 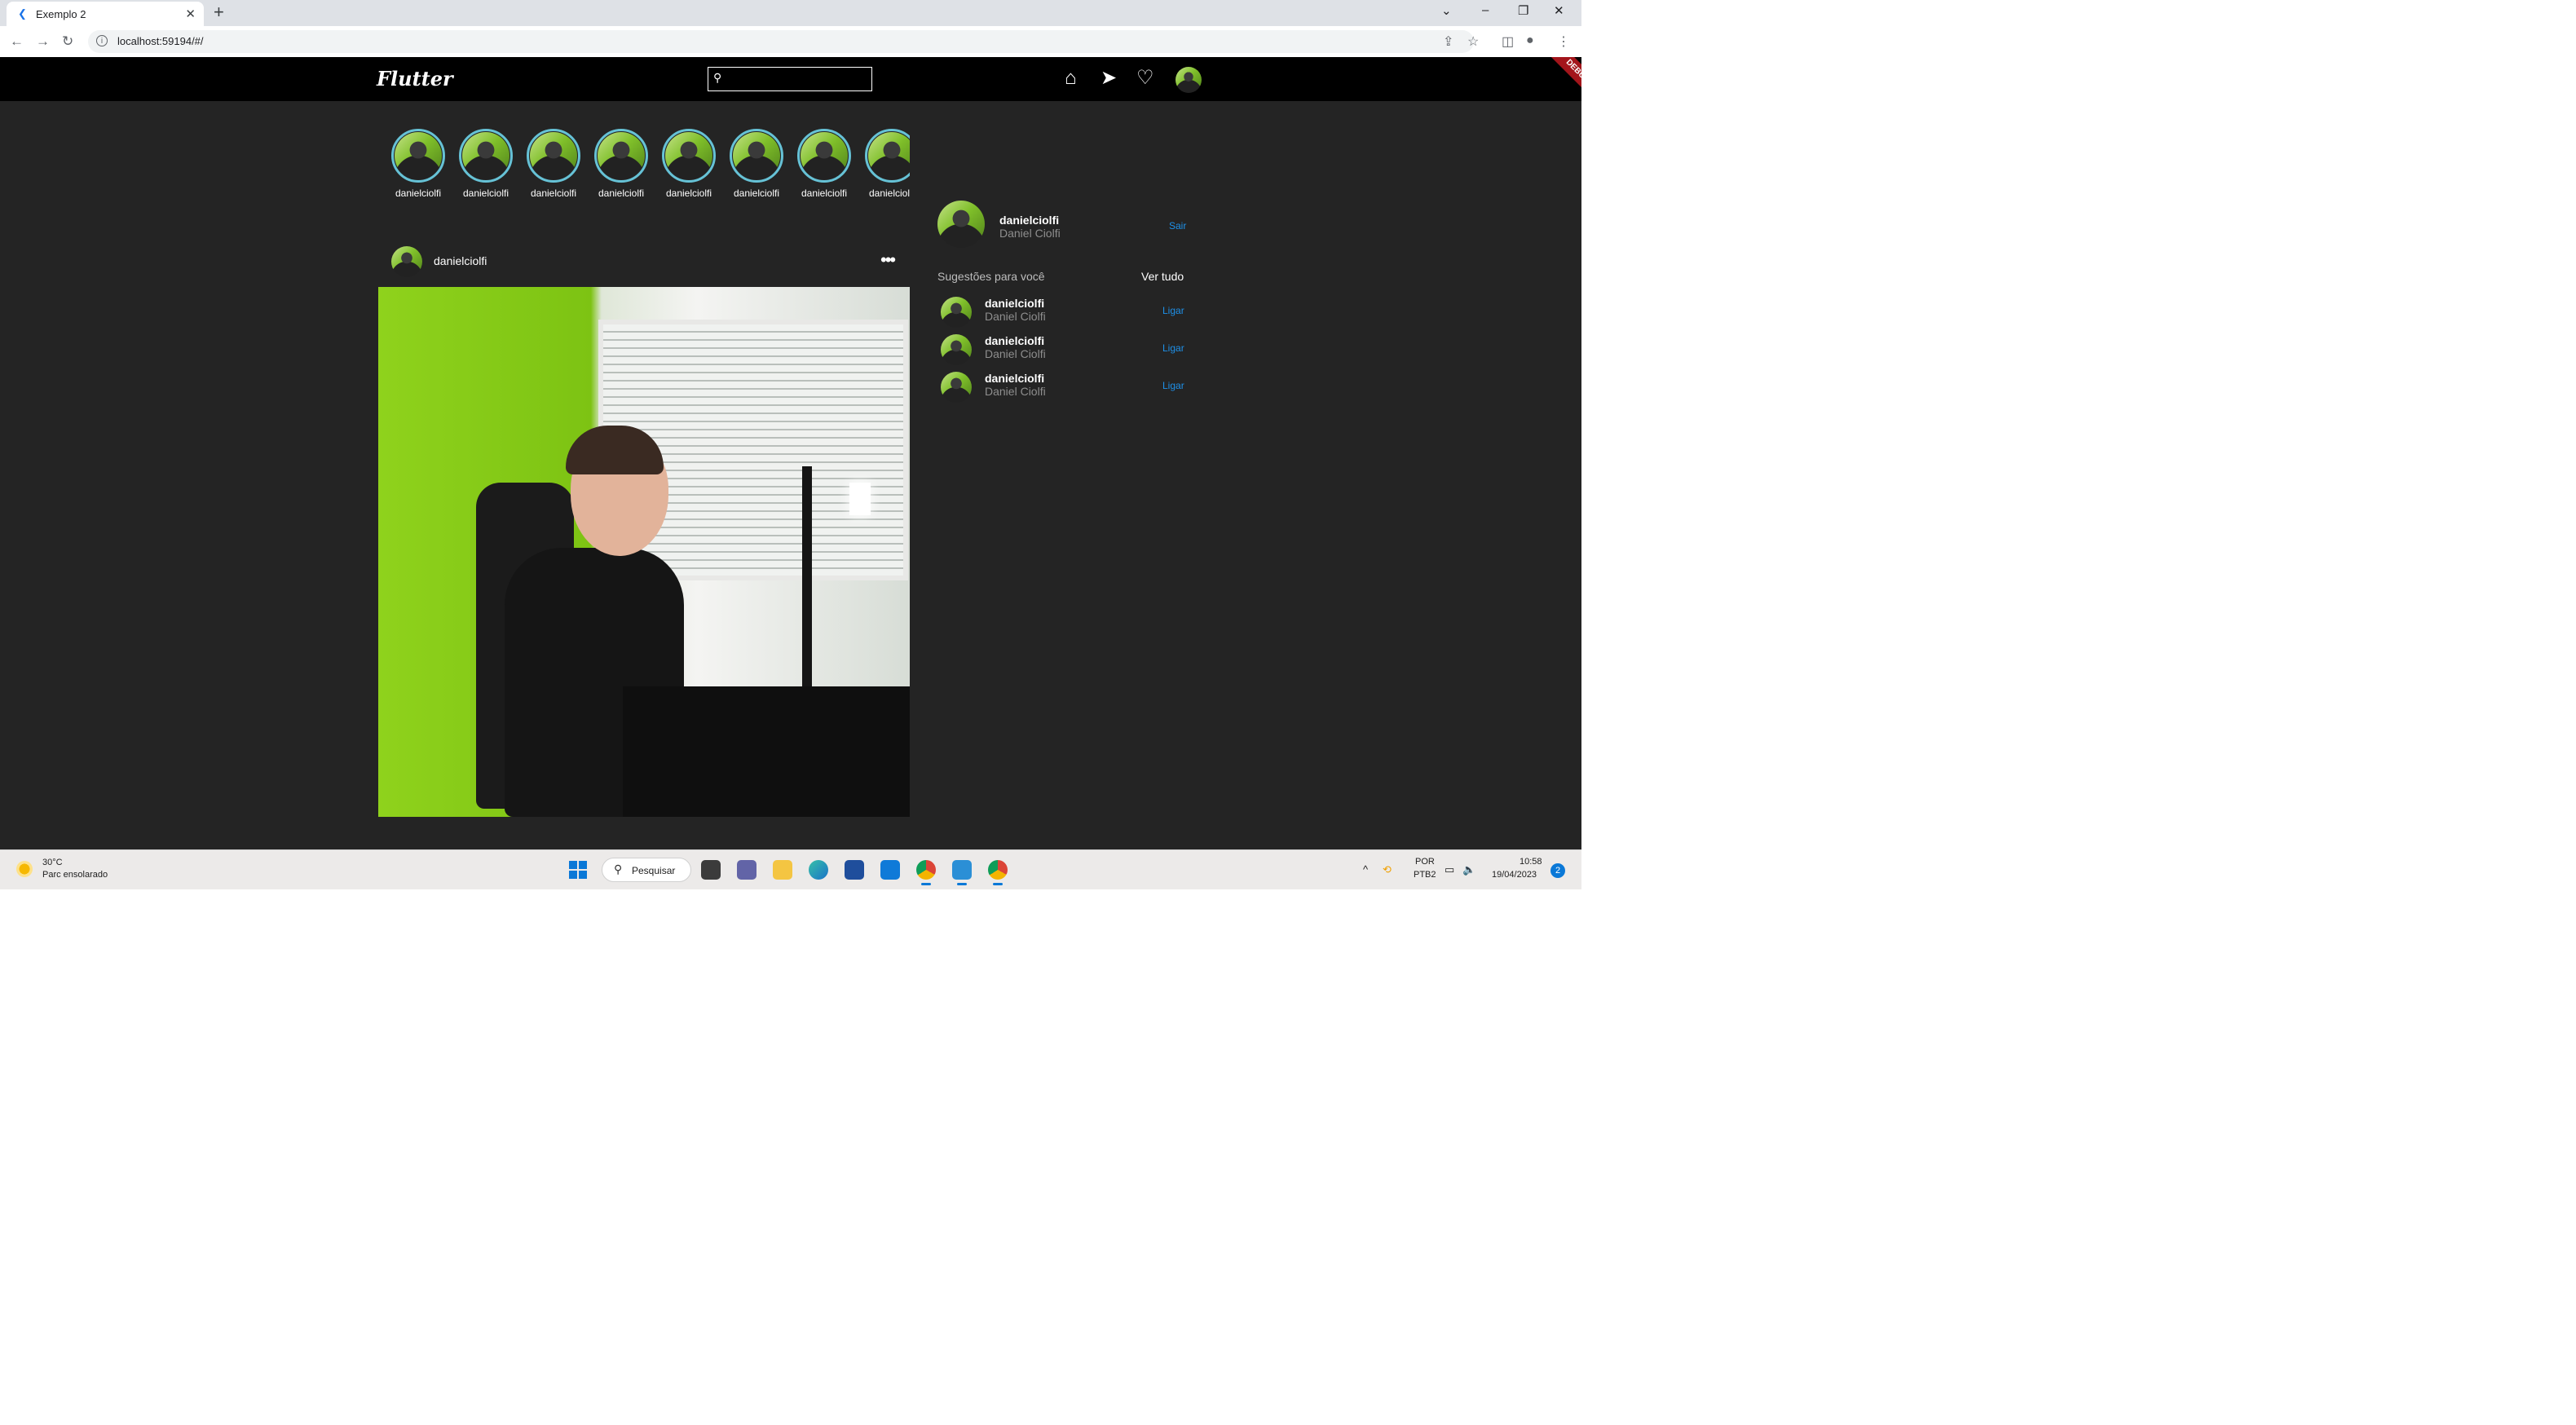 I want to click on notification-badge: 2, so click(x=1557, y=870).